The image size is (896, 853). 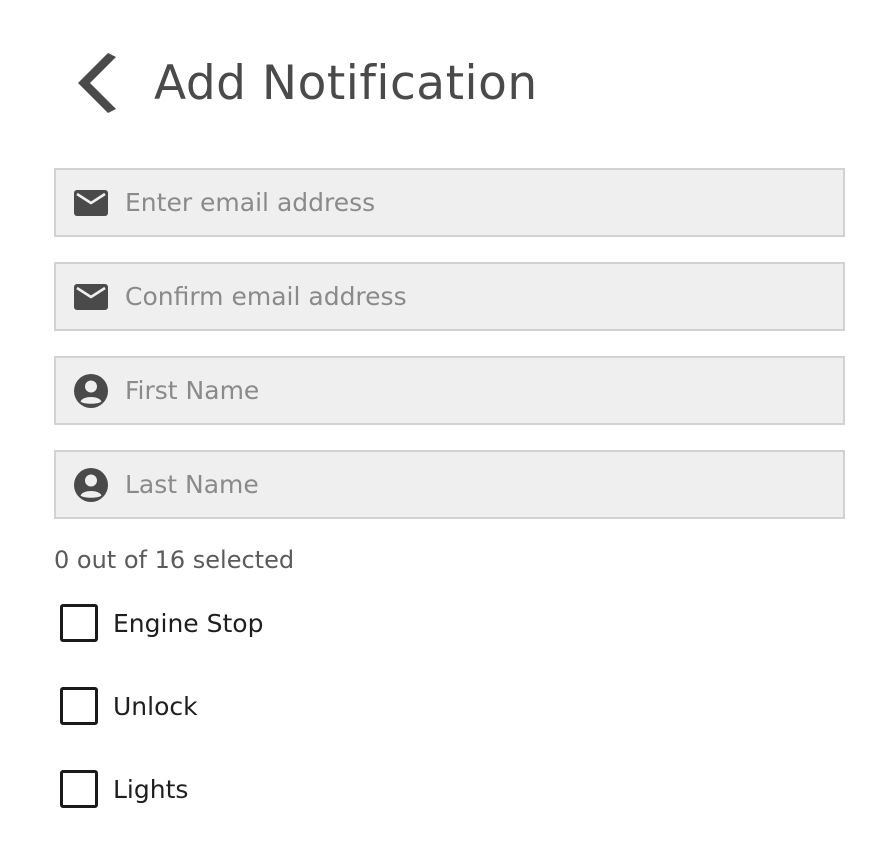 I want to click on chevron-left-icon, so click(x=97, y=83).